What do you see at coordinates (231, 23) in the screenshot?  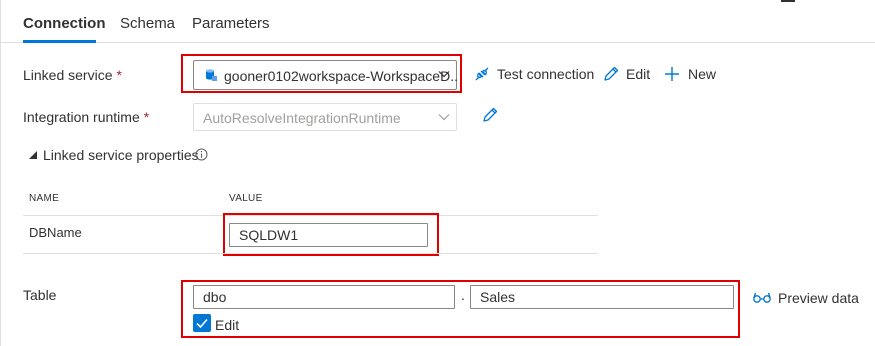 I see `tab-parameters: Parameters` at bounding box center [231, 23].